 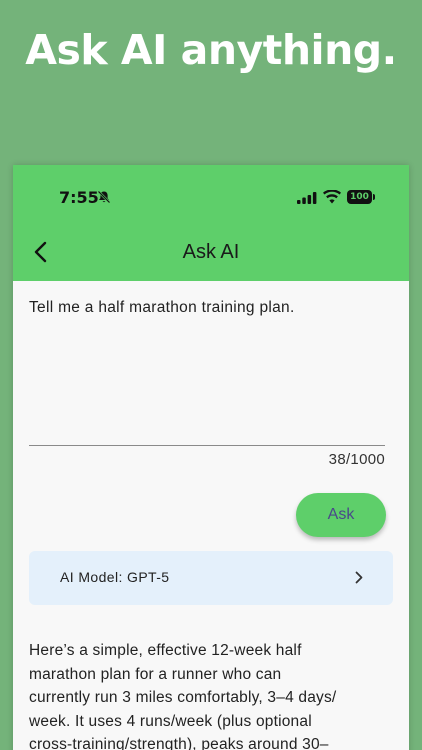 What do you see at coordinates (211, 252) in the screenshot?
I see `page-title: Ask AI` at bounding box center [211, 252].